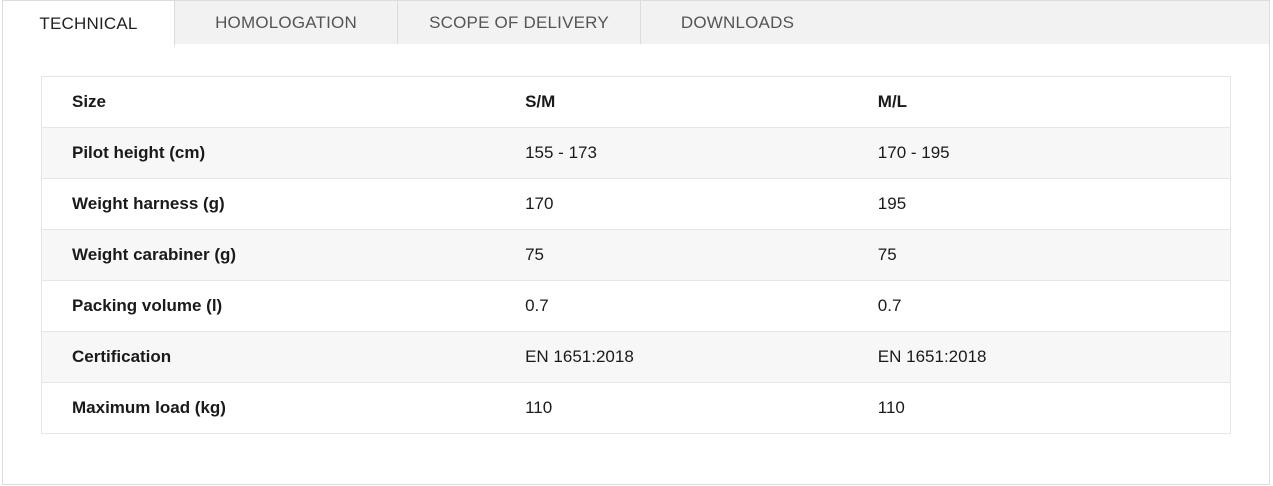 This screenshot has width=1273, height=486. I want to click on table-row: Packing volume (l) 0.7 0.7, so click(636, 306).